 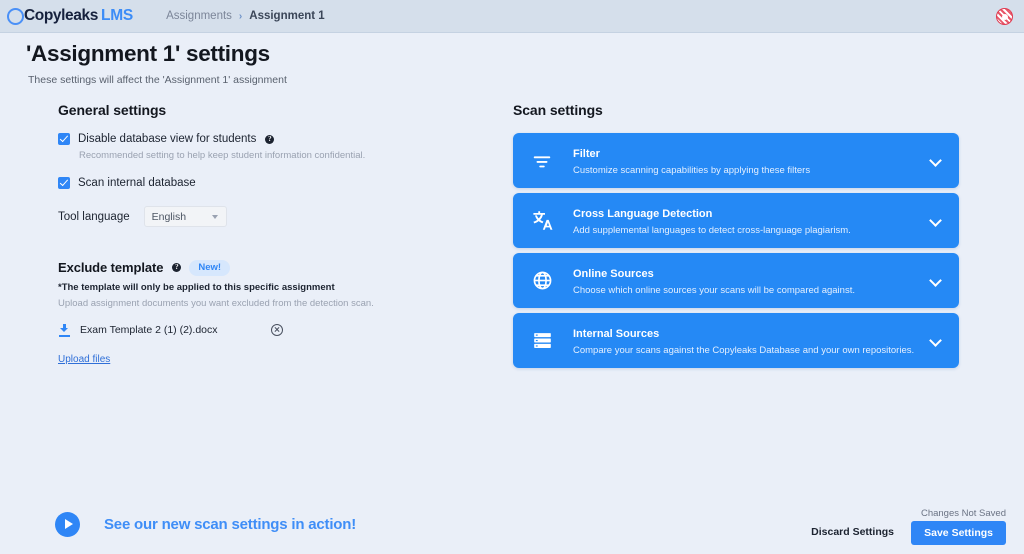 I want to click on globe-icon, so click(x=542, y=281).